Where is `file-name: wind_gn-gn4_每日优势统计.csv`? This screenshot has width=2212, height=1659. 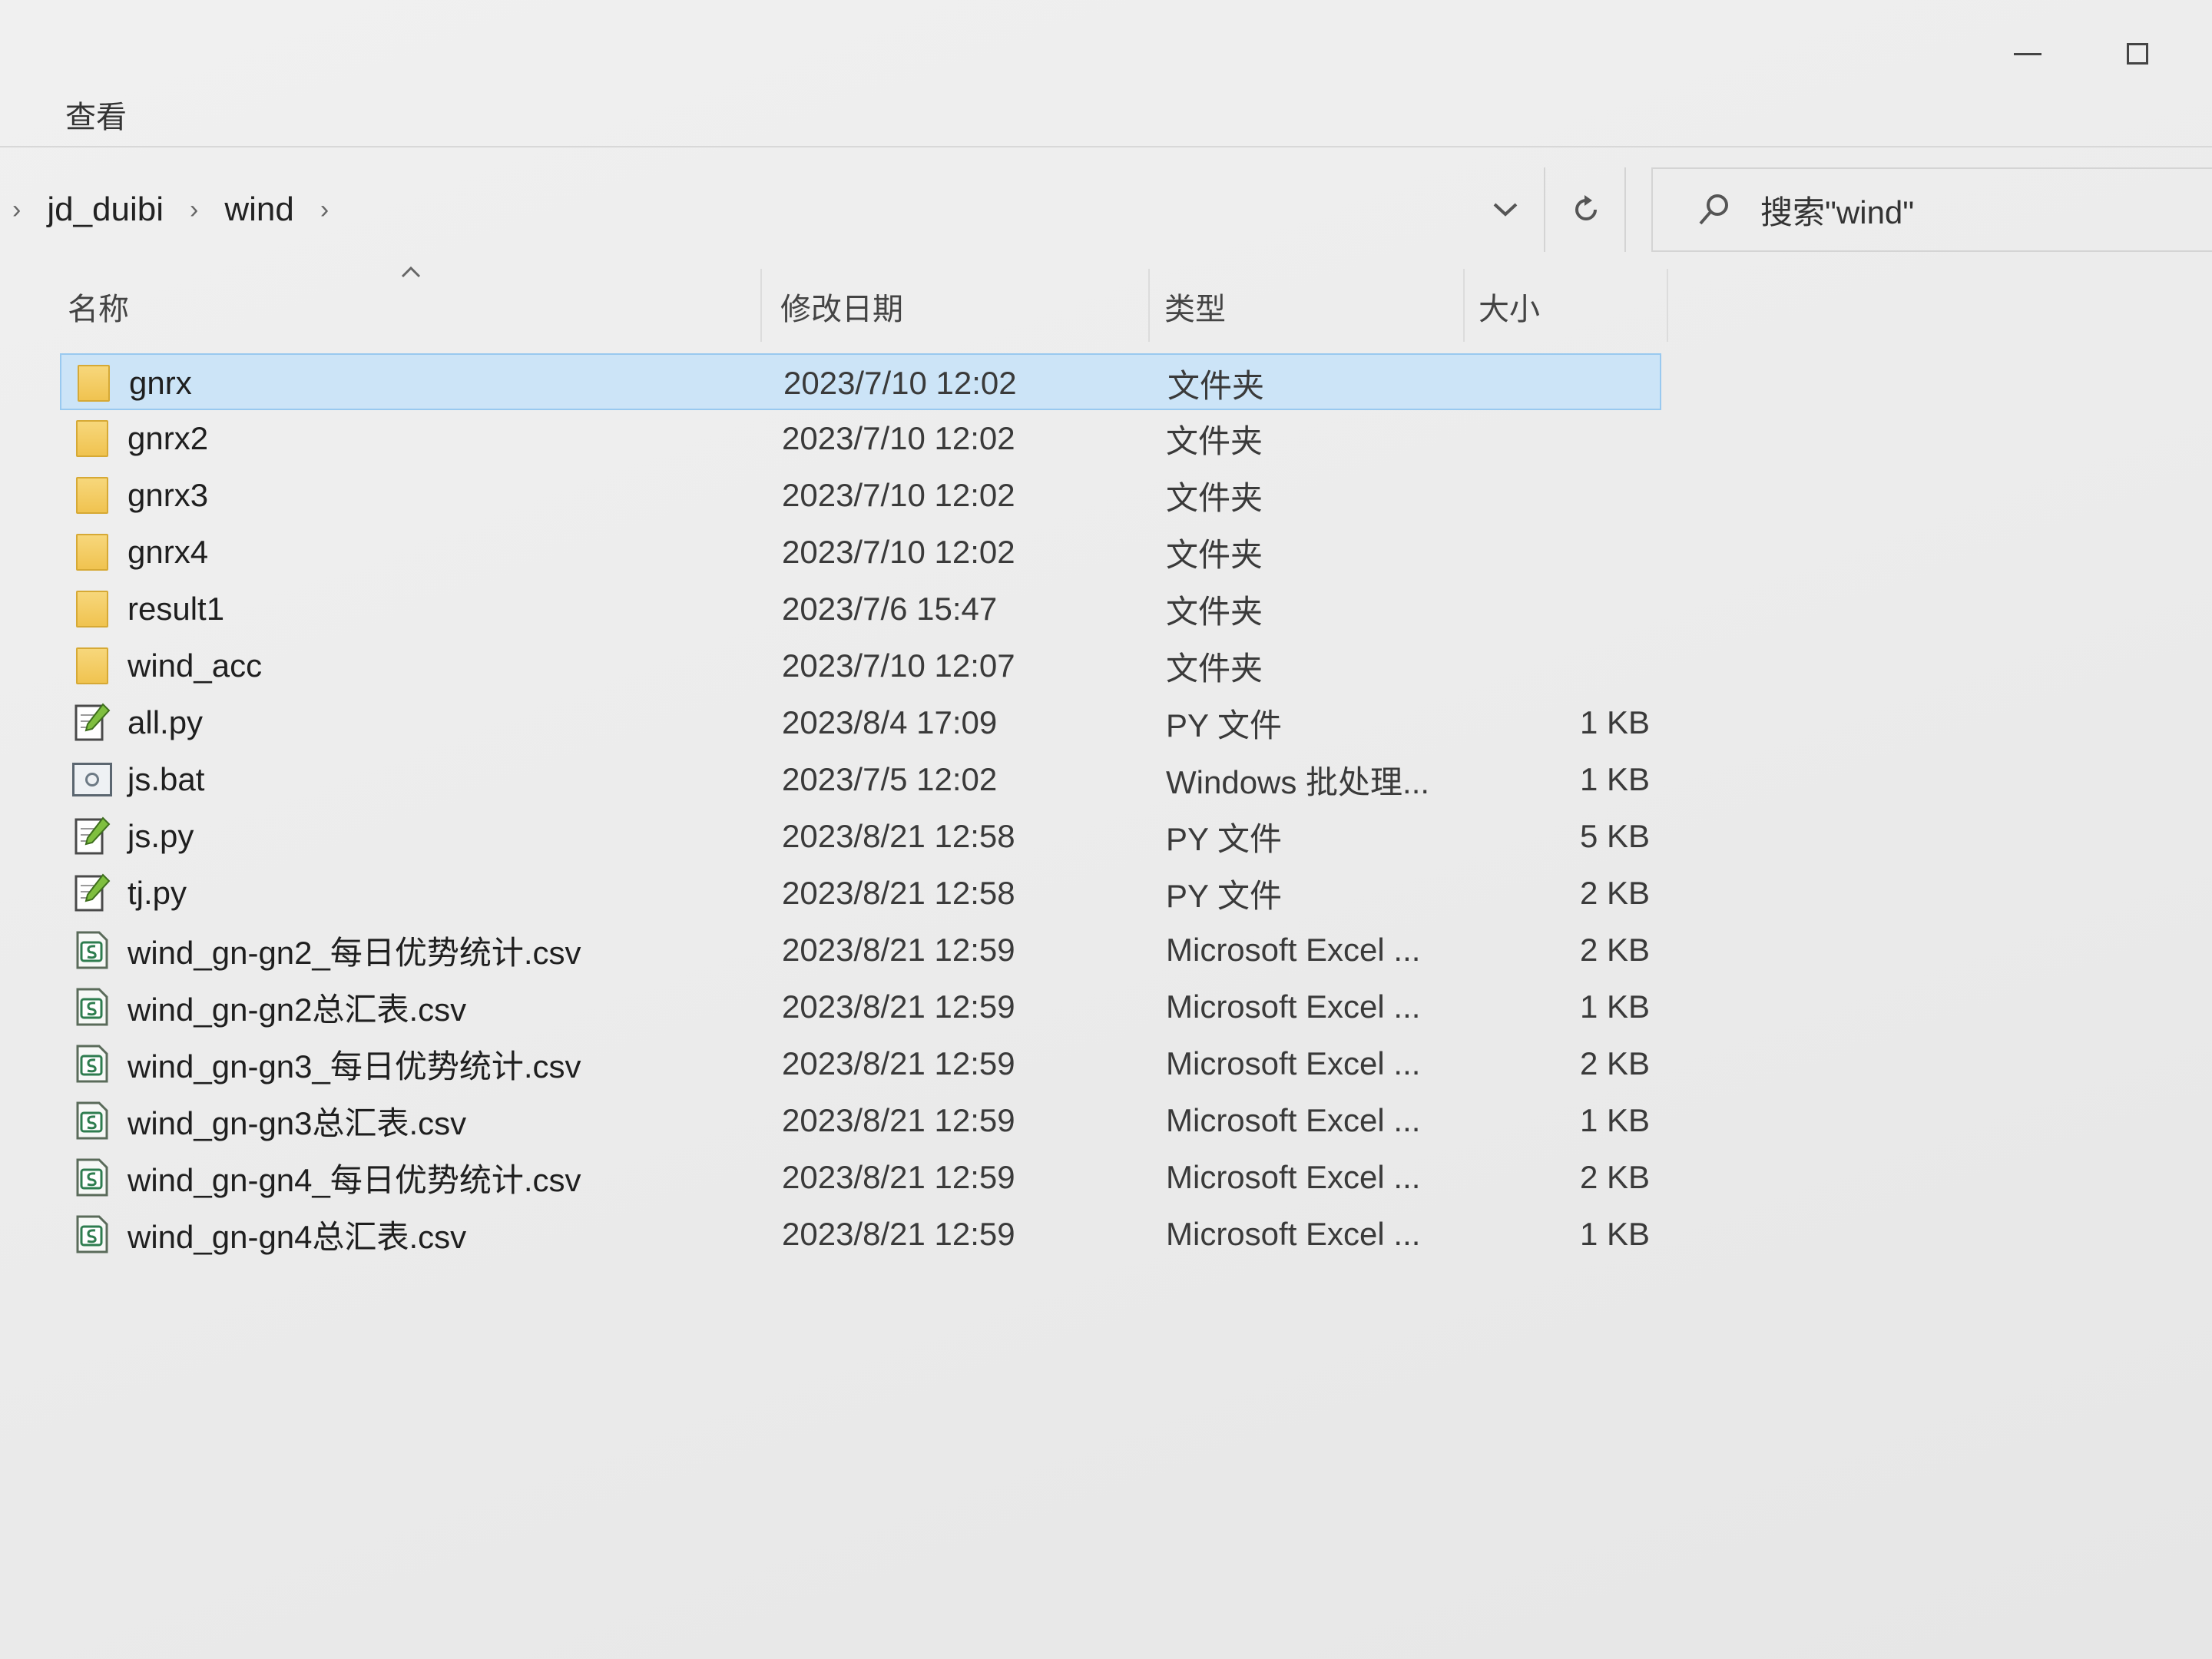 file-name: wind_gn-gn4_每日优势统计.csv is located at coordinates (354, 1180).